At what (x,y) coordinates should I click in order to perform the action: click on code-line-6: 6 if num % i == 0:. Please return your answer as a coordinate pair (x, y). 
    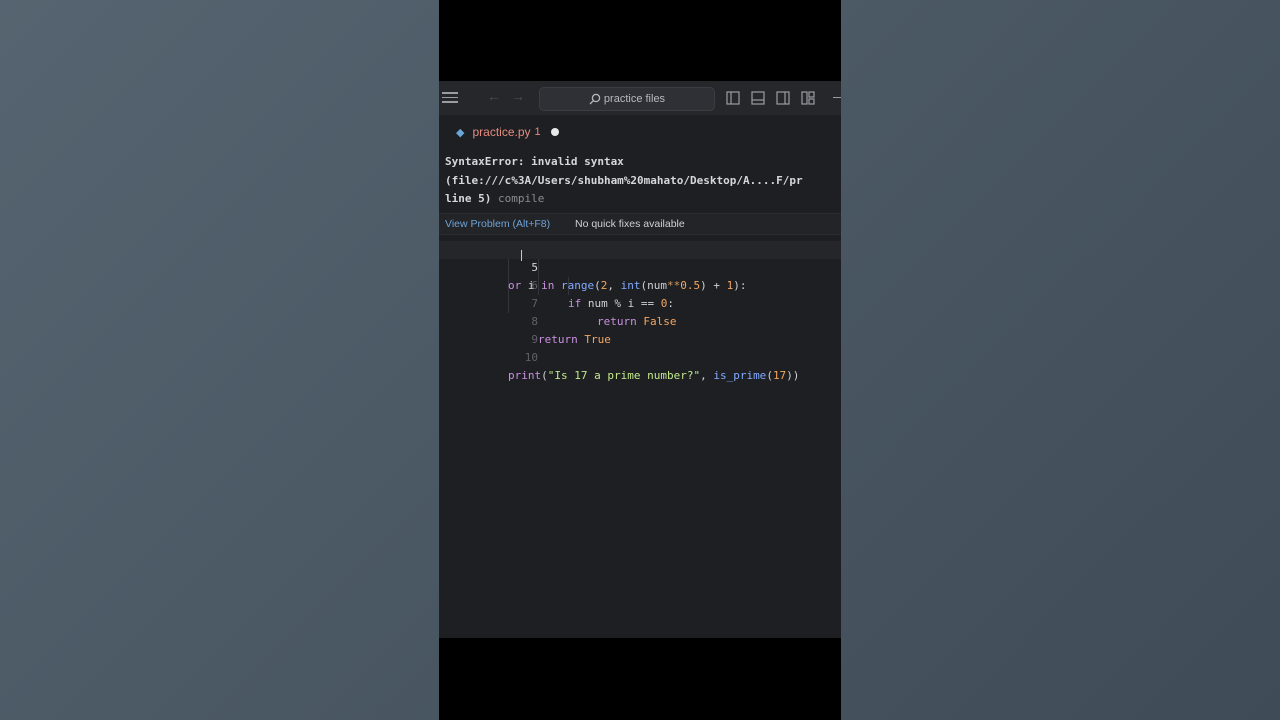
    Looking at the image, I should click on (640, 284).